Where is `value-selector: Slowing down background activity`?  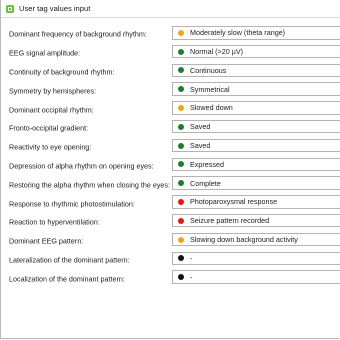
value-selector: Slowing down background activity is located at coordinates (256, 239).